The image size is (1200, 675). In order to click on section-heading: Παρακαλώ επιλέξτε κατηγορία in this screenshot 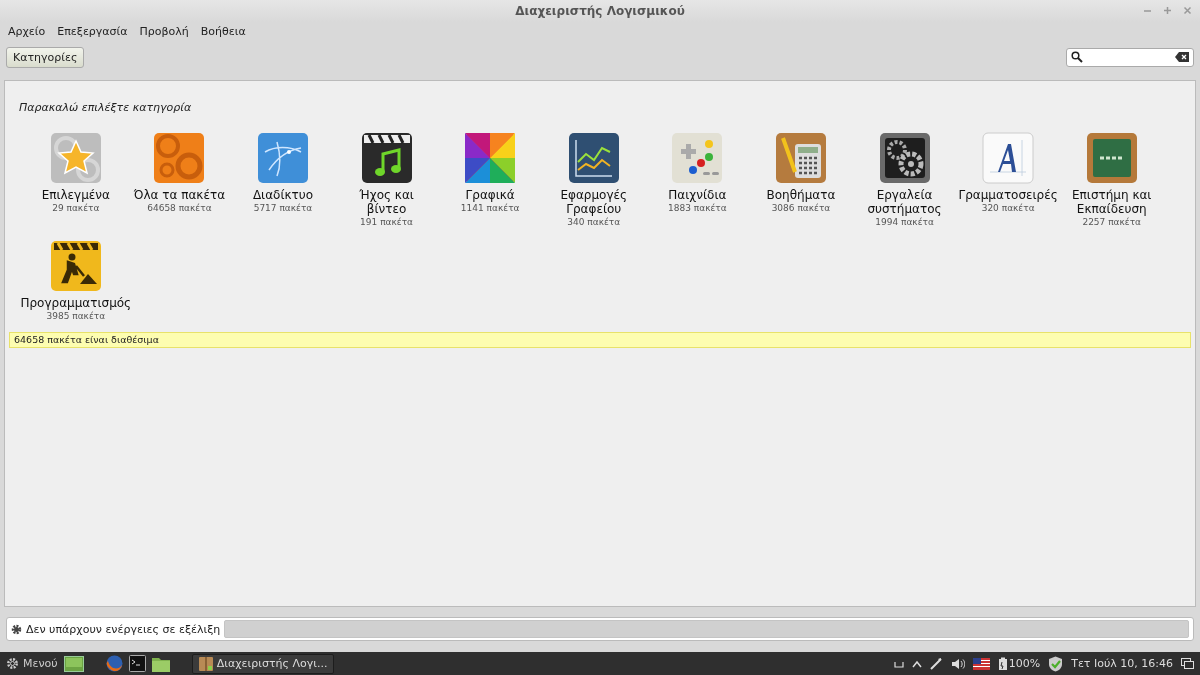, I will do `click(106, 107)`.